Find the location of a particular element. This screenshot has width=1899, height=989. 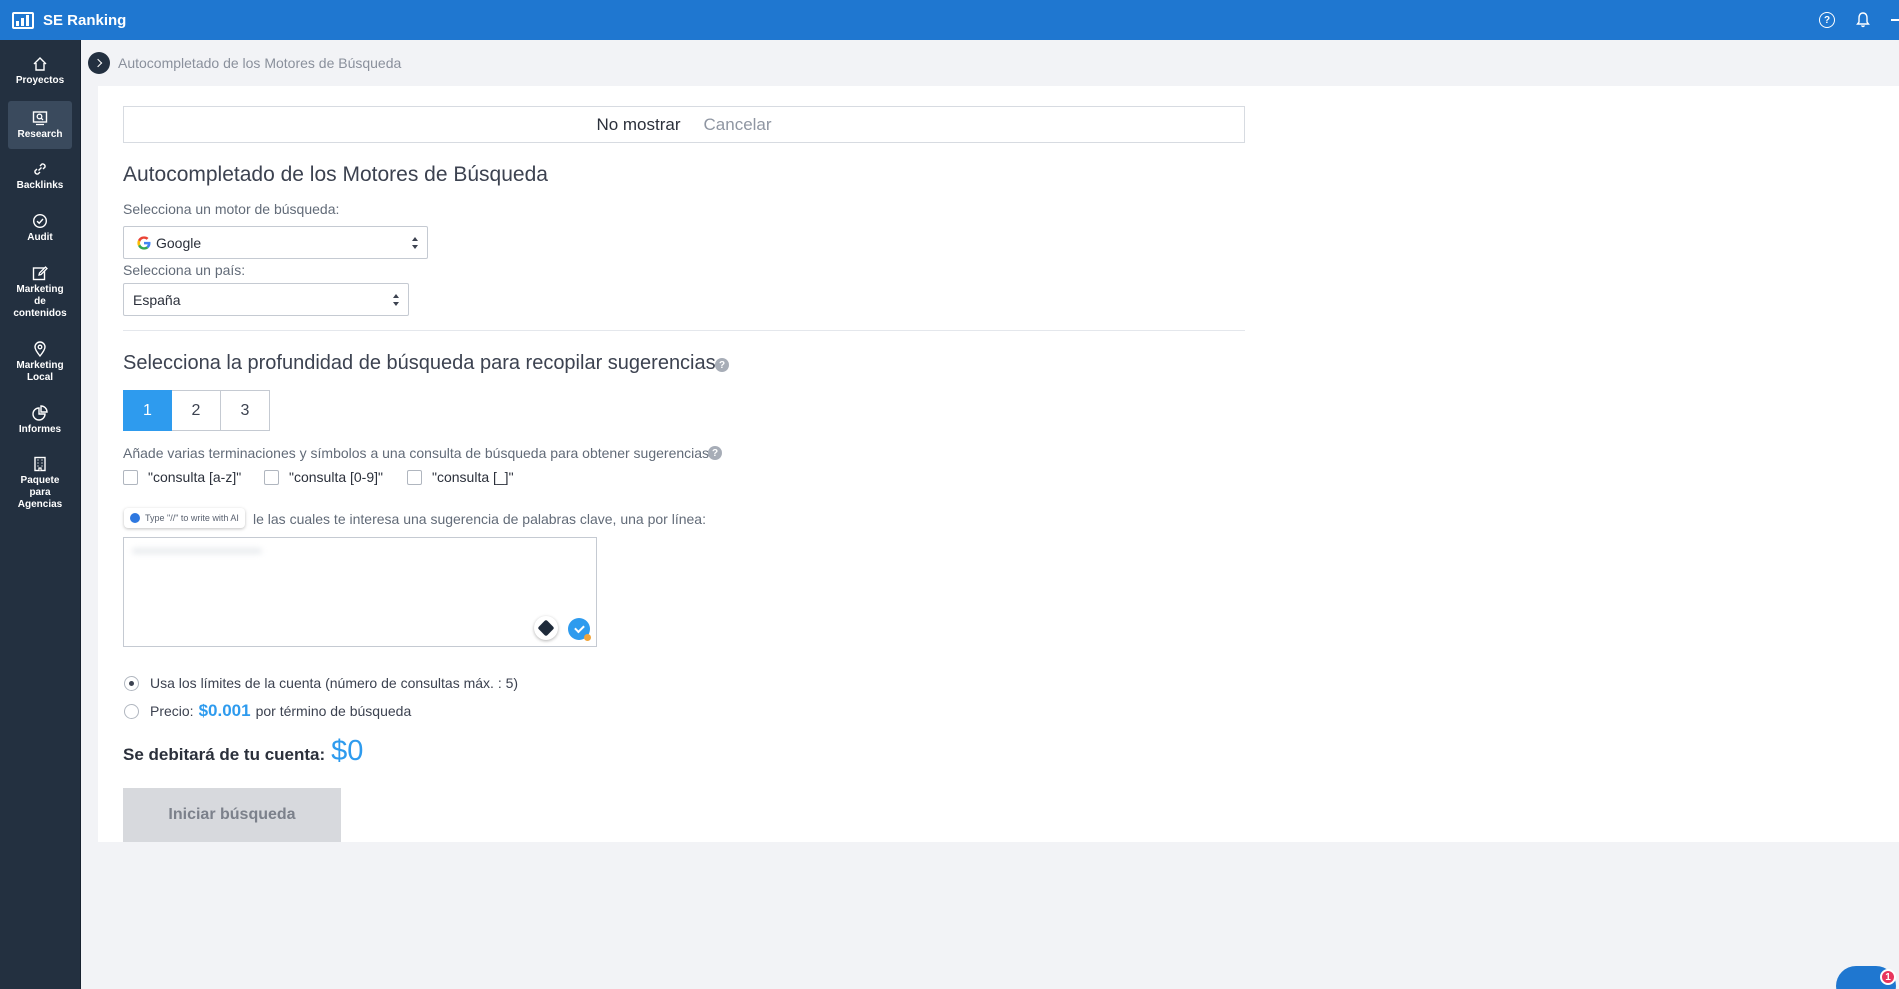

sidebar-item-informes: Informes is located at coordinates (40, 425).